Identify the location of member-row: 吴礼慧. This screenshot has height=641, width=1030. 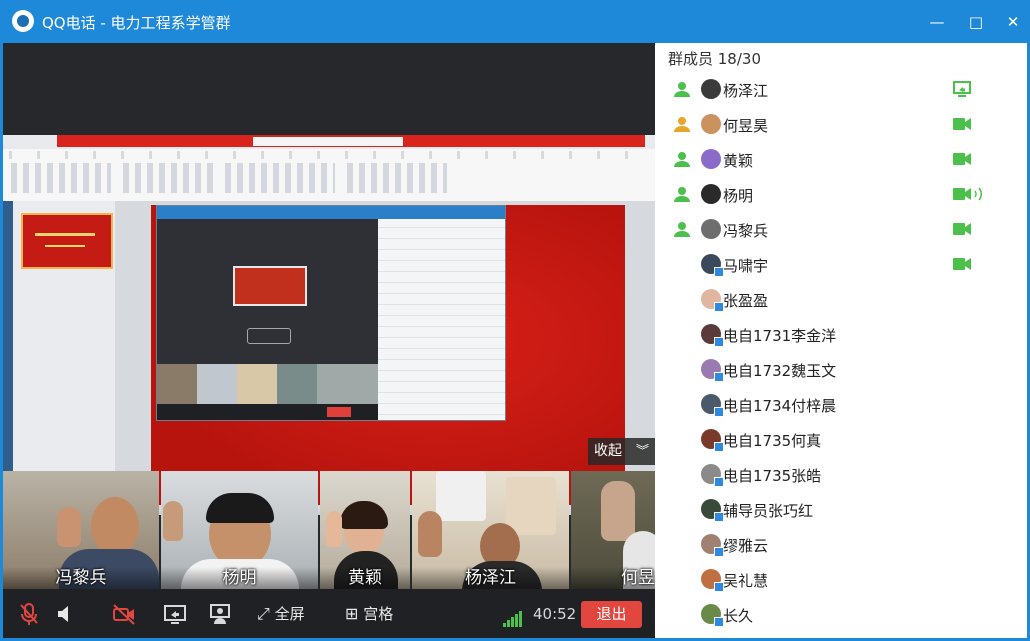
(841, 579).